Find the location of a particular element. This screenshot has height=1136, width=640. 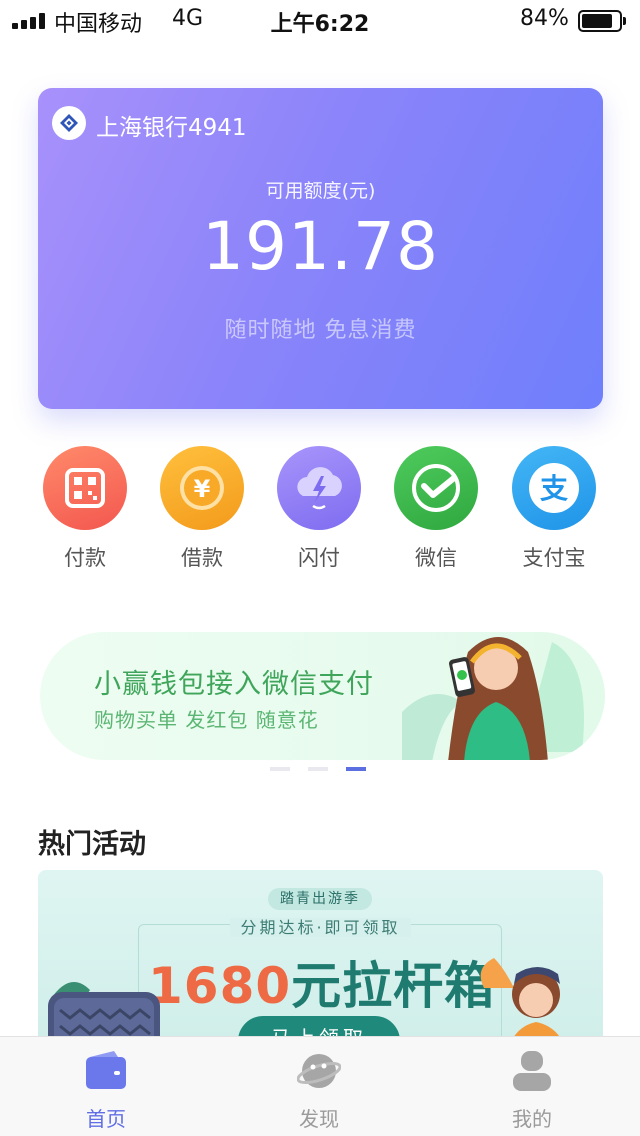

tab-home-label: 首页 is located at coordinates (106, 1119).